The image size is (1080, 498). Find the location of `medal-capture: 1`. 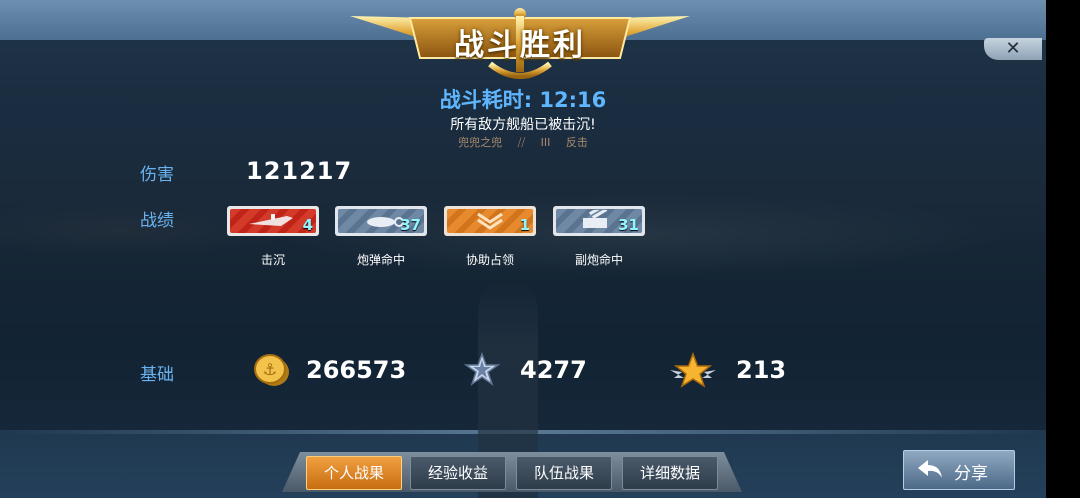

medal-capture: 1 is located at coordinates (490, 221).